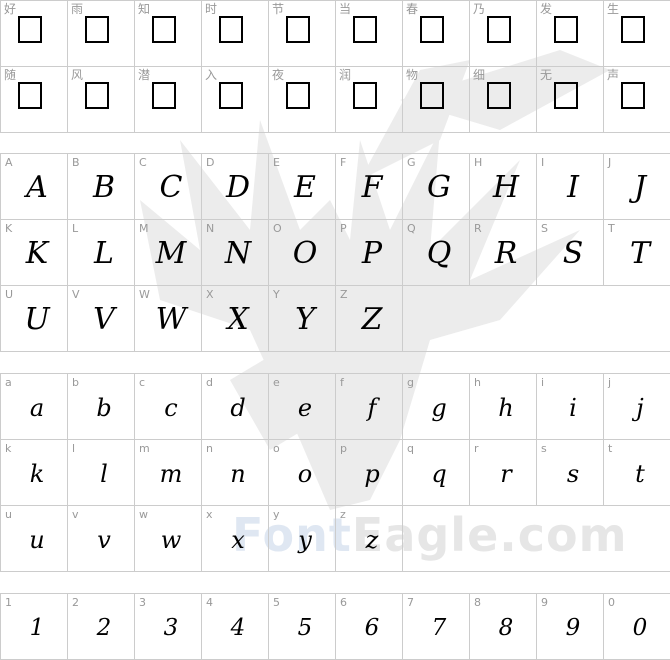 This screenshot has height=660, width=670. Describe the element at coordinates (305, 474) in the screenshot. I see `glyph-sample: o` at that location.